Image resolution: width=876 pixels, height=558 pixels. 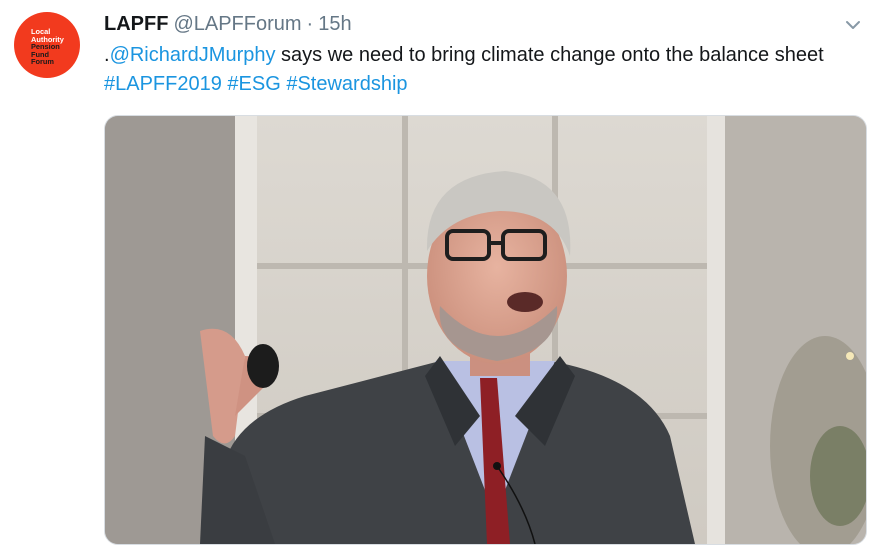 I want to click on hashtag-link: #Stewardship, so click(x=346, y=84).